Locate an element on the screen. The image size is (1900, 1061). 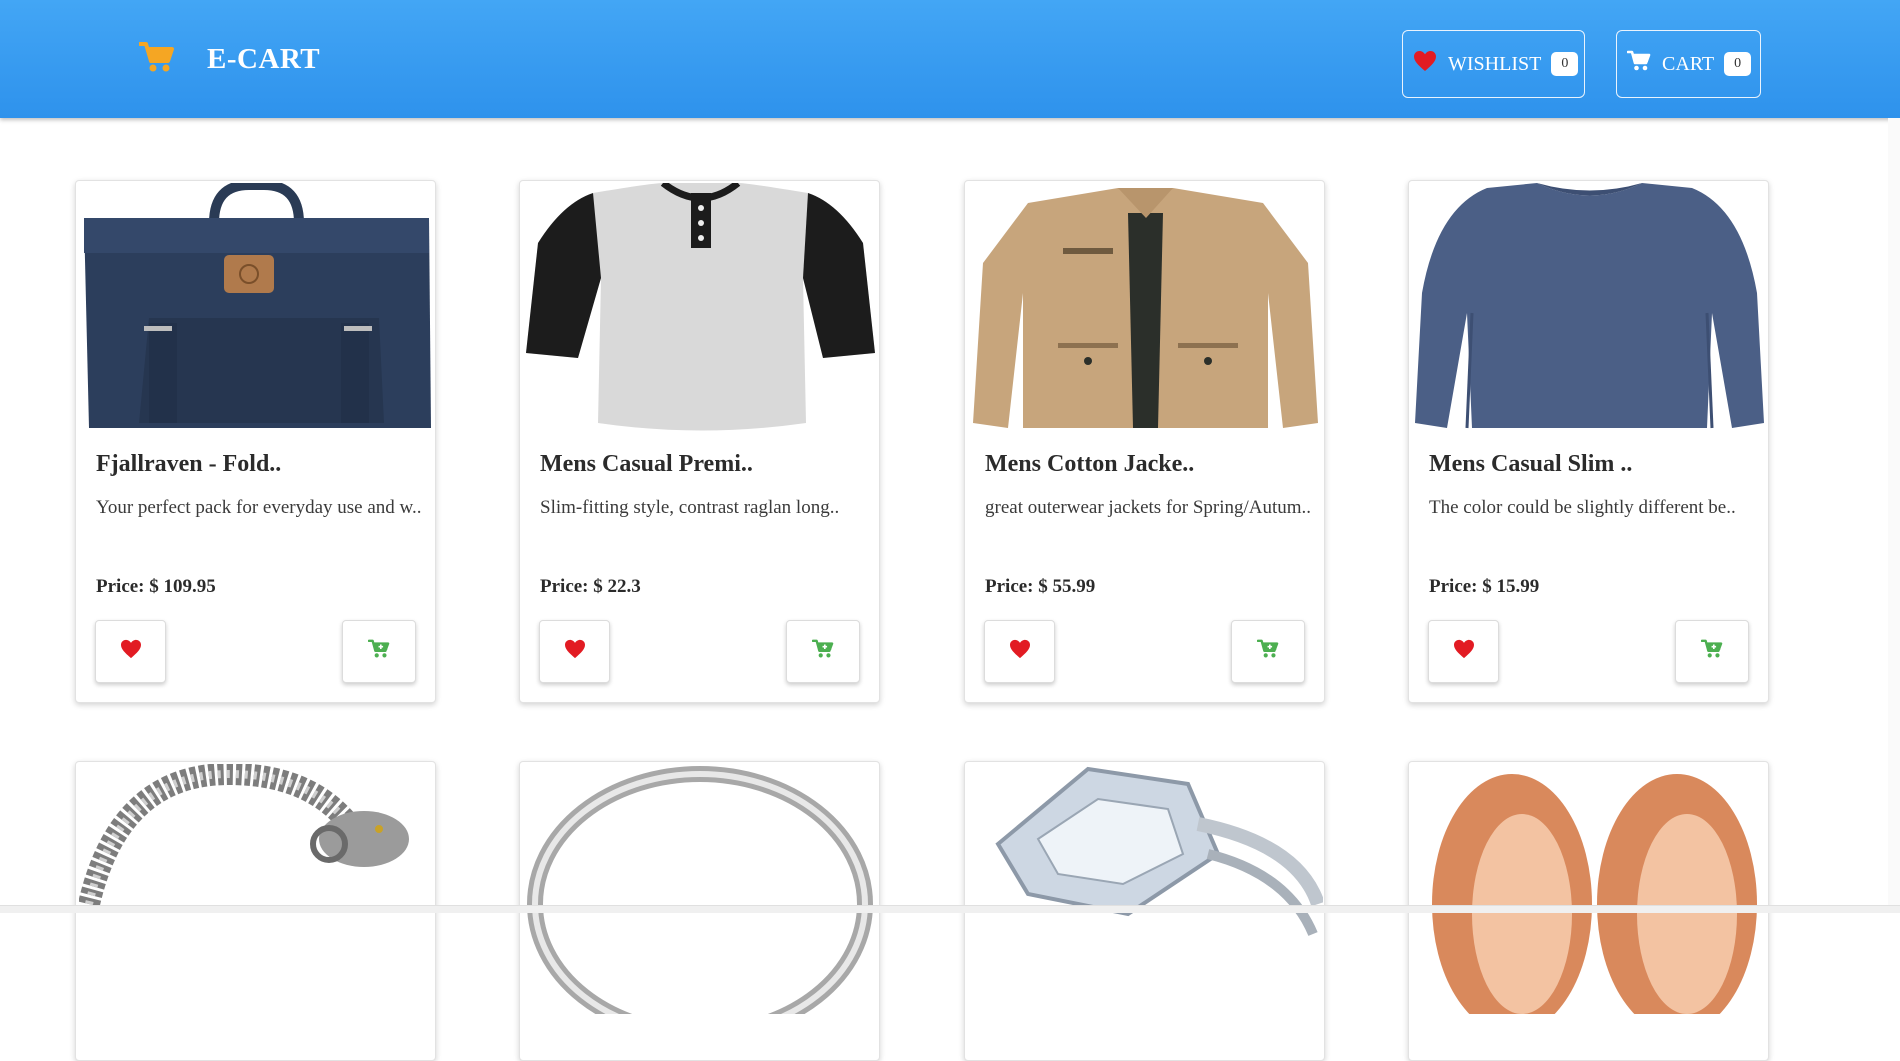
vertical-scrollbar is located at coordinates (1894, 511).